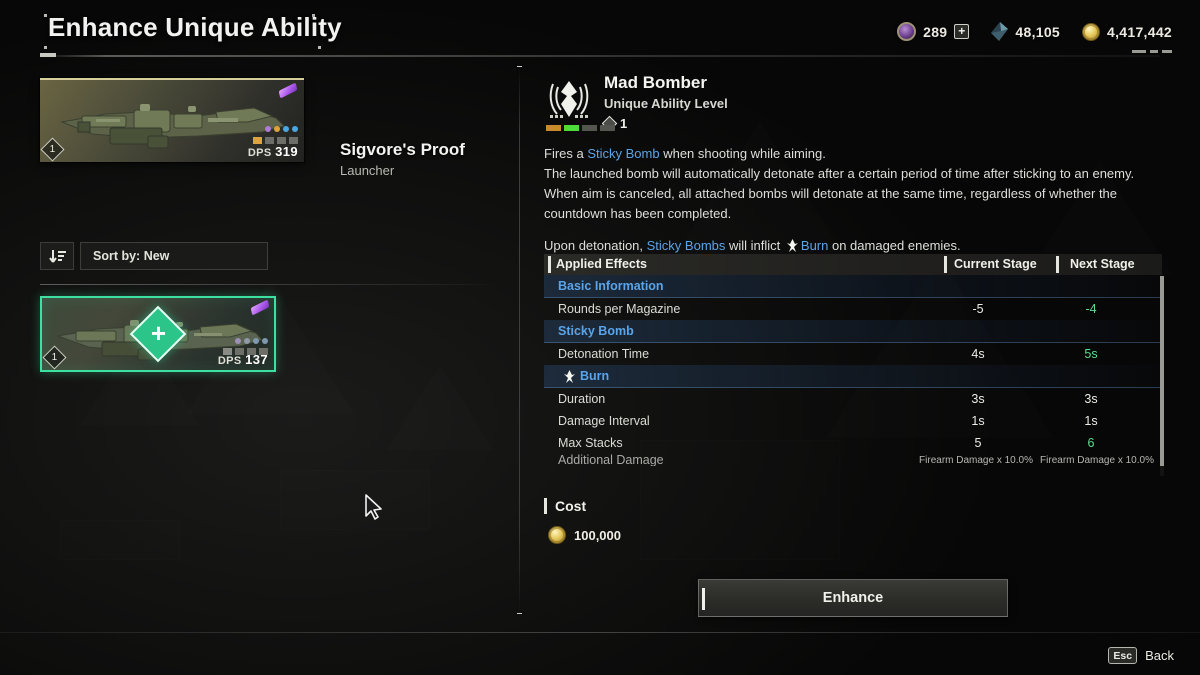  I want to click on coin-icon, so click(1091, 31).